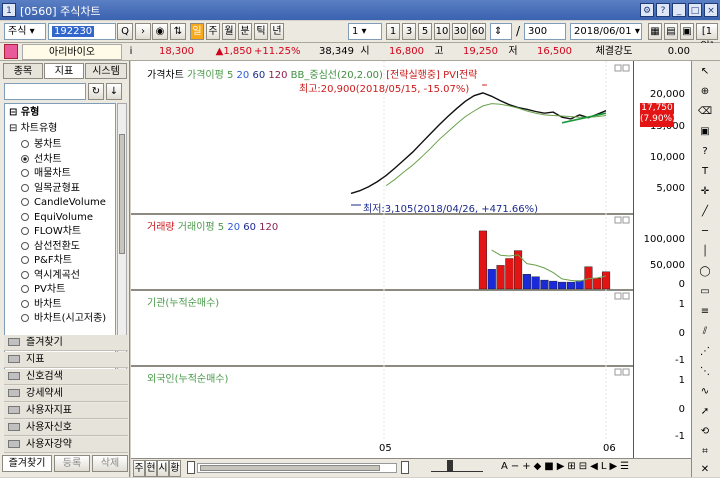  Describe the element at coordinates (705, 231) in the screenshot. I see `horizontal-line-icon: ─` at that location.